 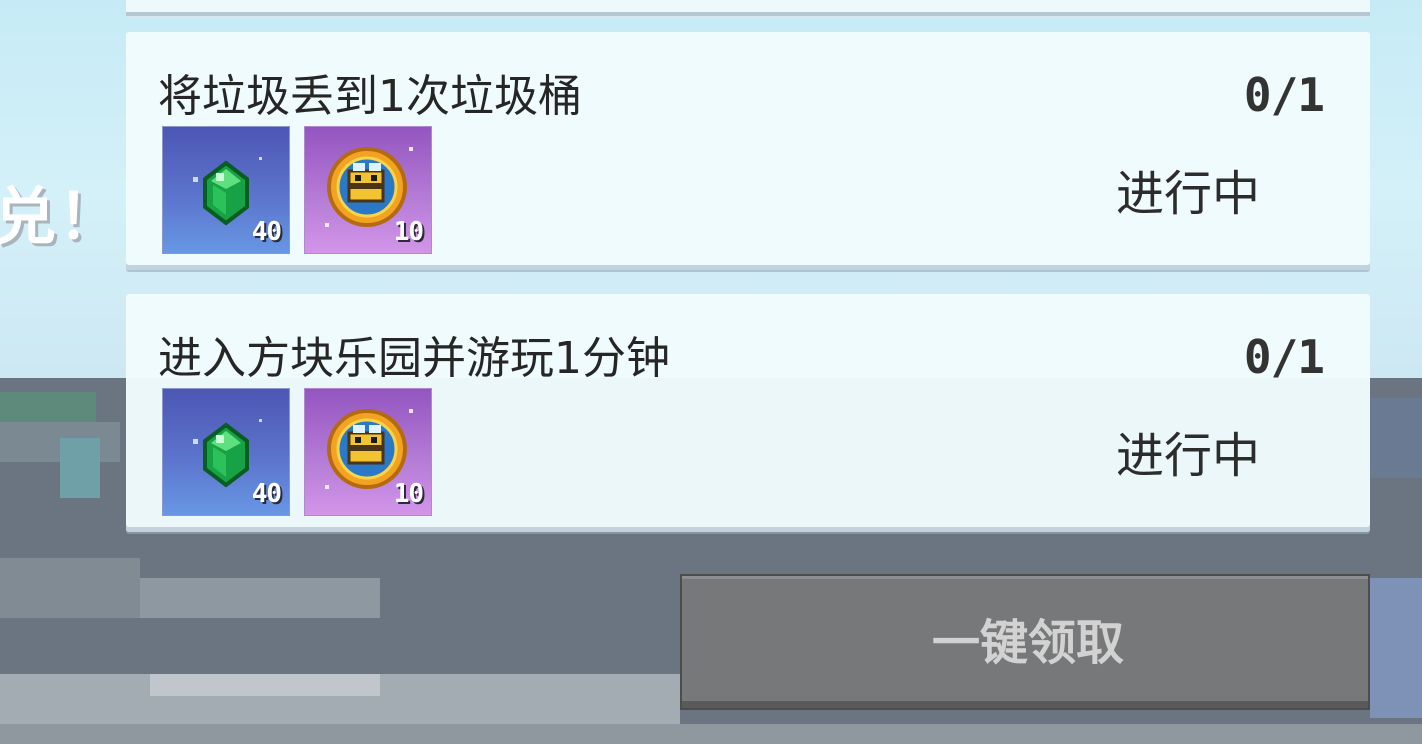 I want to click on claim-all-label: 一键领取, so click(x=1027, y=643).